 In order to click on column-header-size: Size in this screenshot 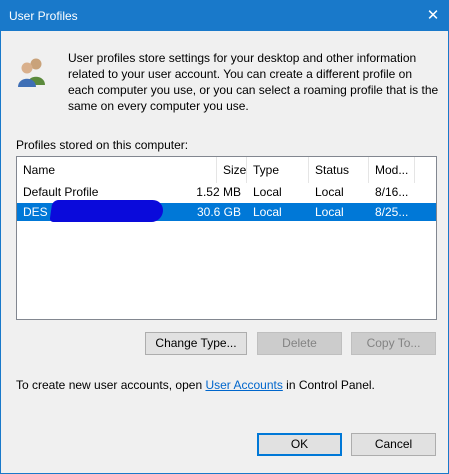, I will do `click(232, 170)`.